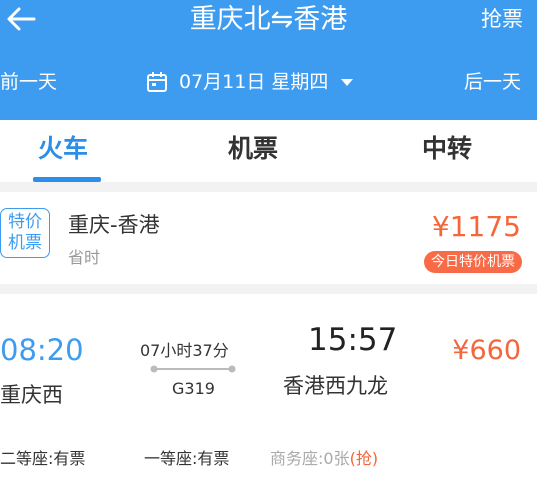 The image size is (537, 478). Describe the element at coordinates (447, 149) in the screenshot. I see `tab-transfer: 中转` at that location.